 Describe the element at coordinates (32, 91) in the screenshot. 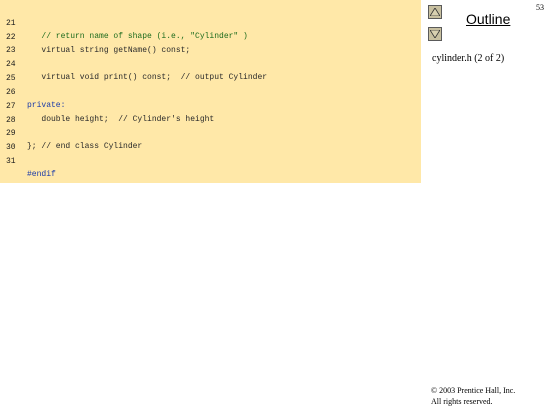

I see `code-line: 26 private:` at that location.